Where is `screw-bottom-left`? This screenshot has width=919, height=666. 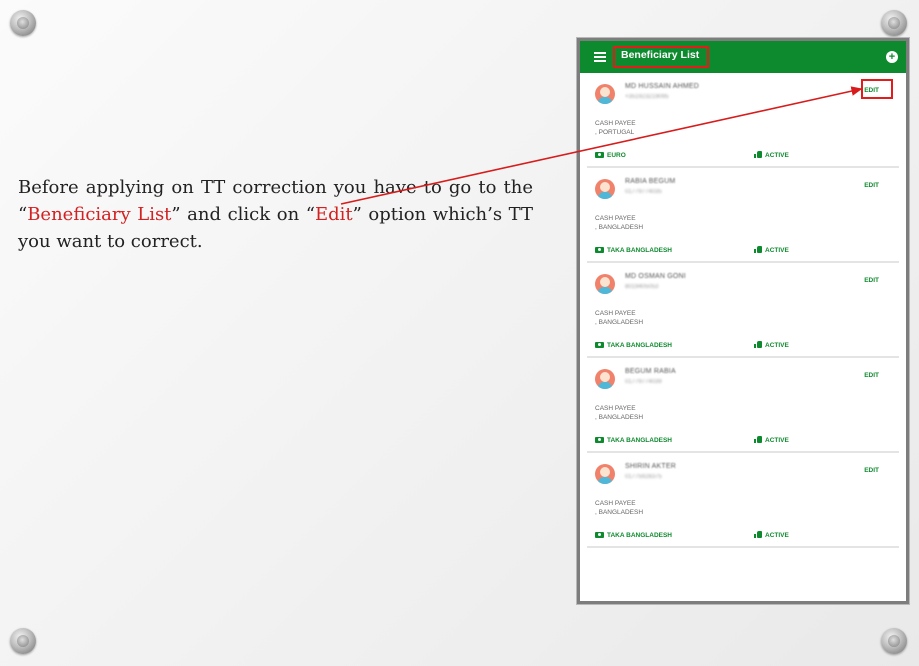
screw-bottom-left is located at coordinates (23, 641).